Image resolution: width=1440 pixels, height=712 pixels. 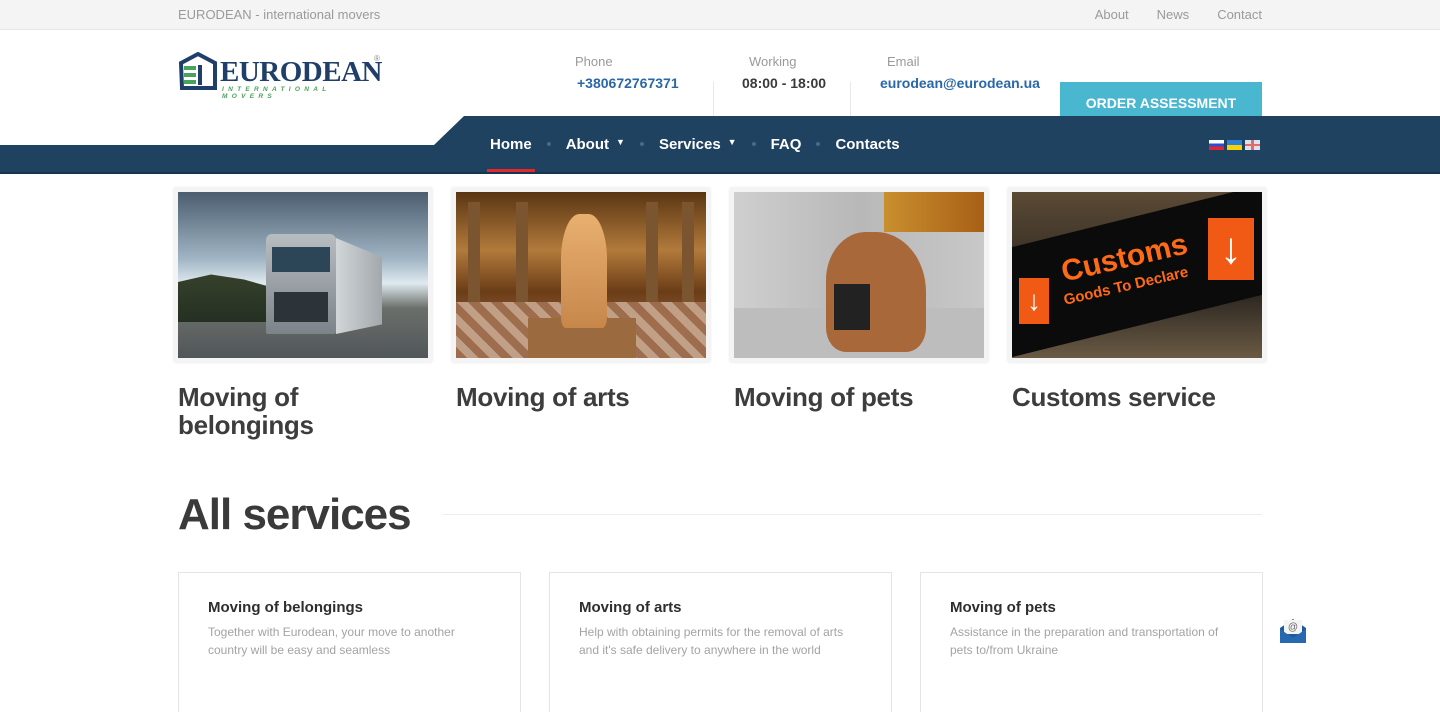 I want to click on nav-item-label: Home, so click(x=511, y=144).